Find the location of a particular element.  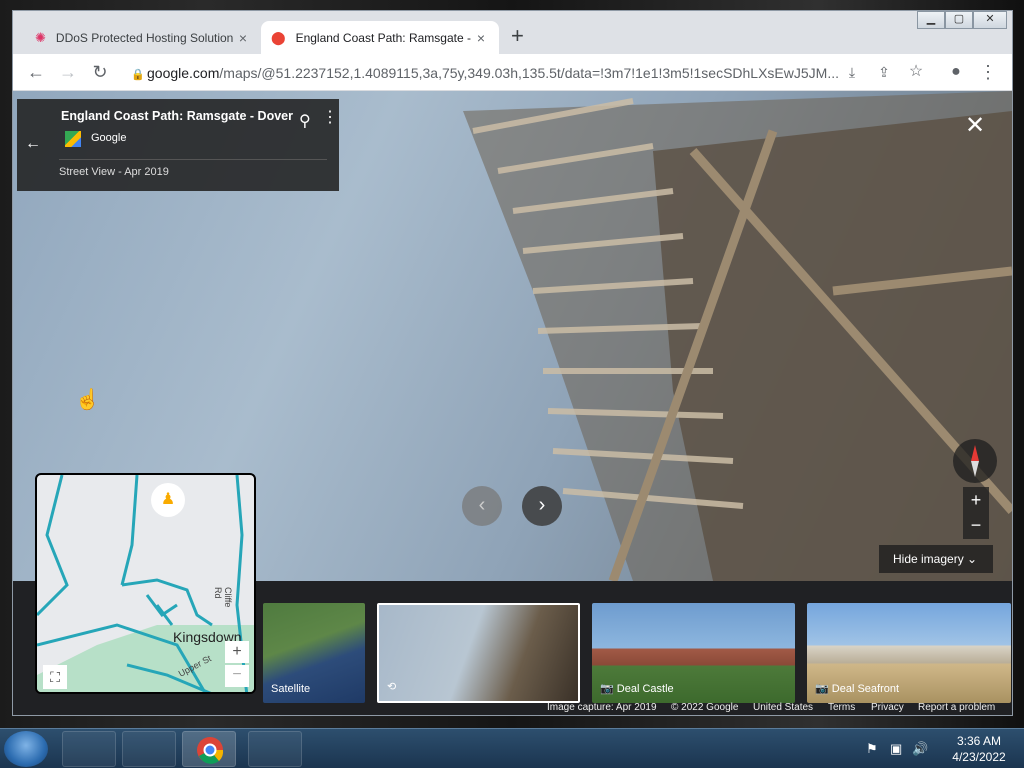

google-photo-icon is located at coordinates (73, 139).